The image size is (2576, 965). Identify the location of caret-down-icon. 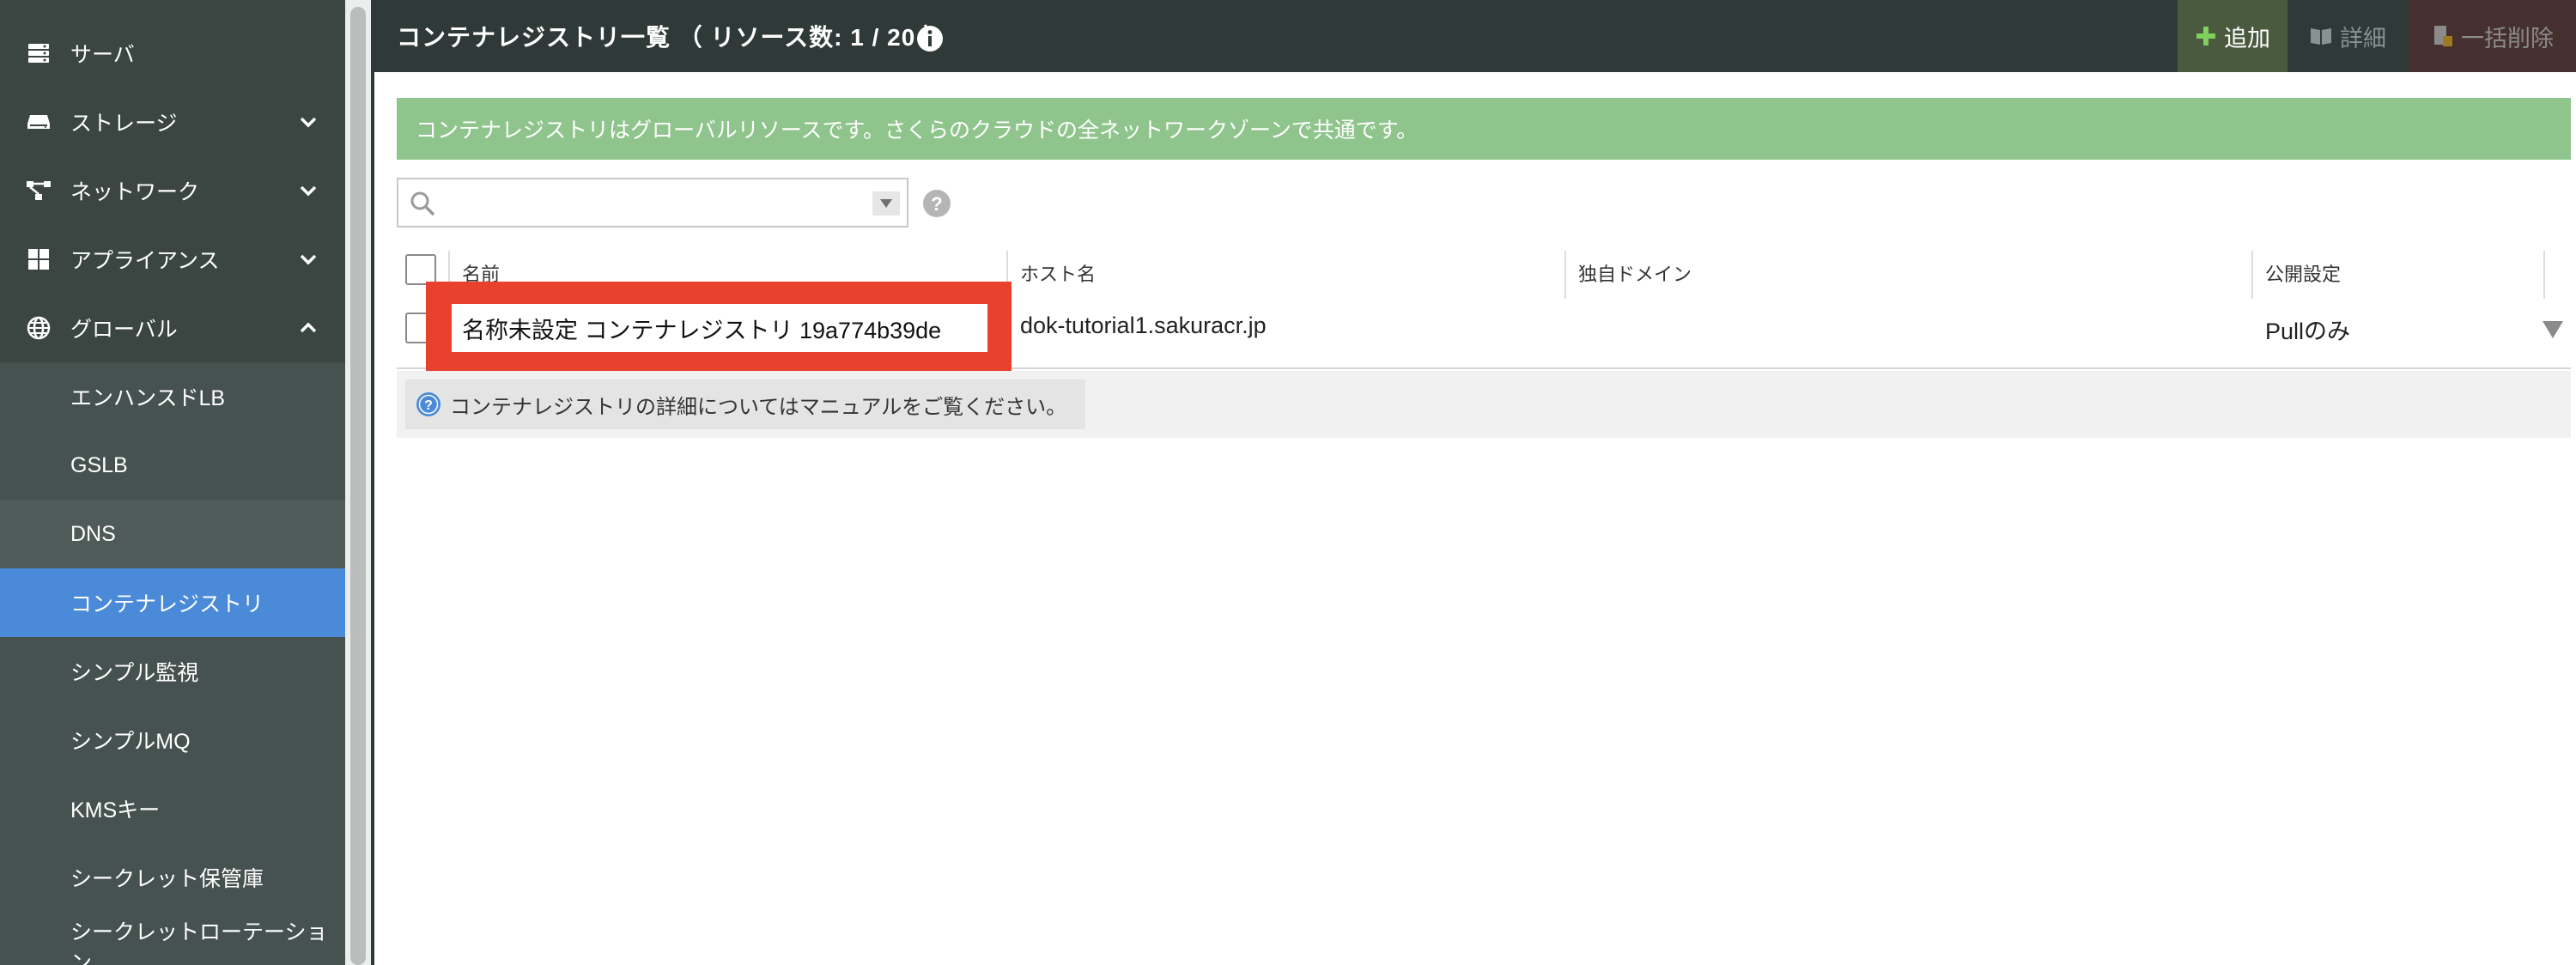
(886, 204).